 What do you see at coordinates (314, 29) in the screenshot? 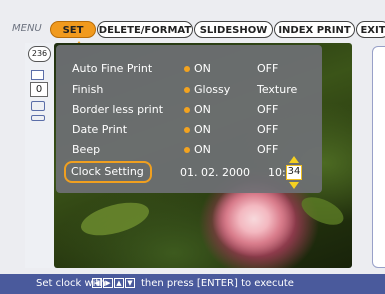
I see `tab-index-print: INDEX PRINT` at bounding box center [314, 29].